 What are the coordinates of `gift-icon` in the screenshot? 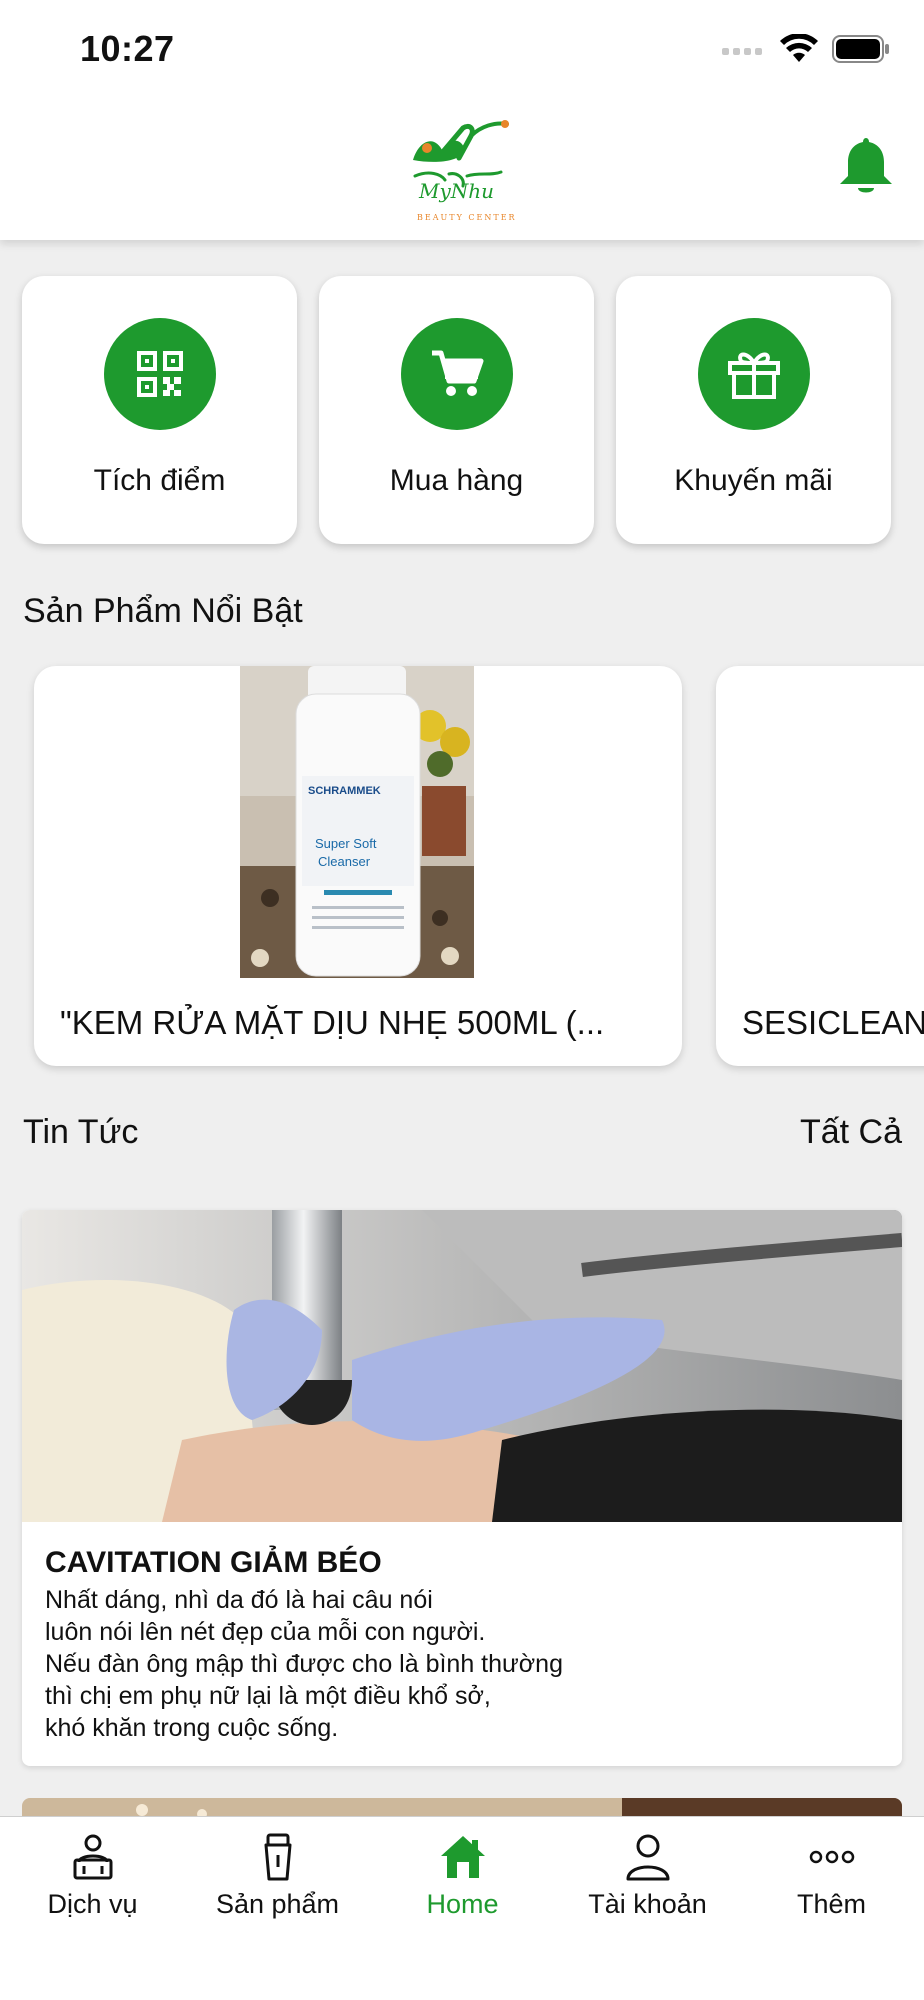 It's located at (753, 374).